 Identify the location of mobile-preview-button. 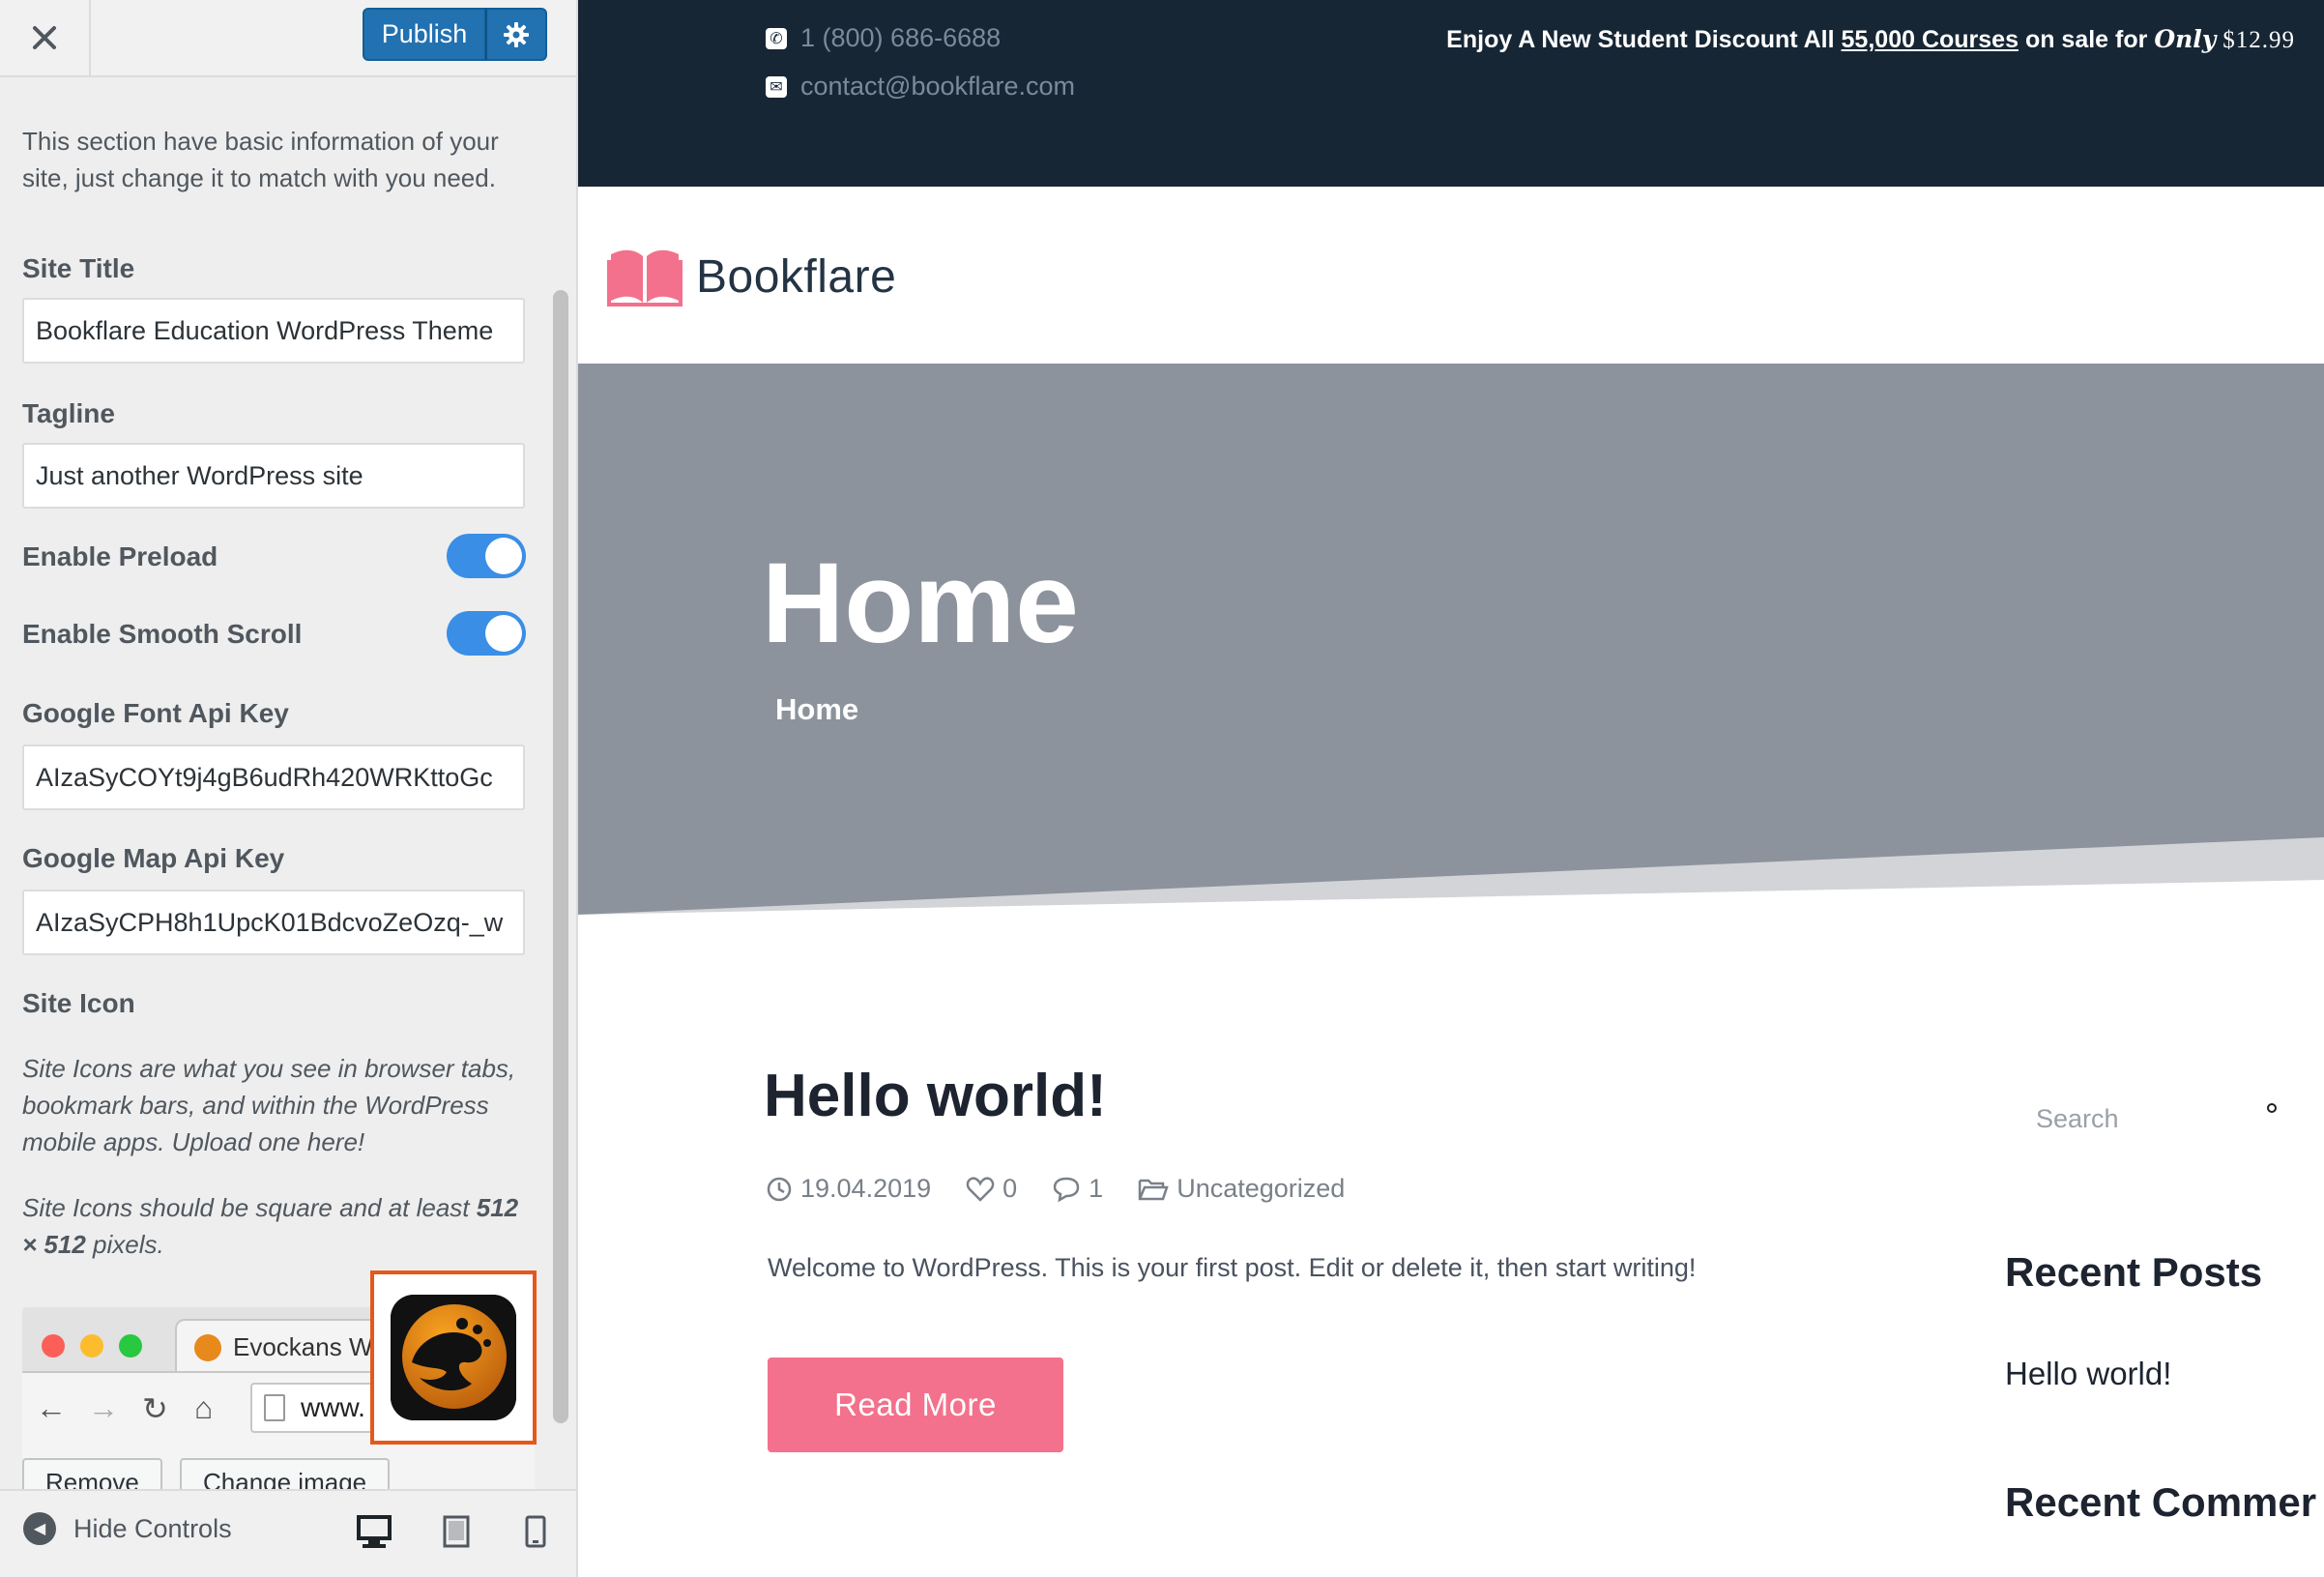
(535, 1531).